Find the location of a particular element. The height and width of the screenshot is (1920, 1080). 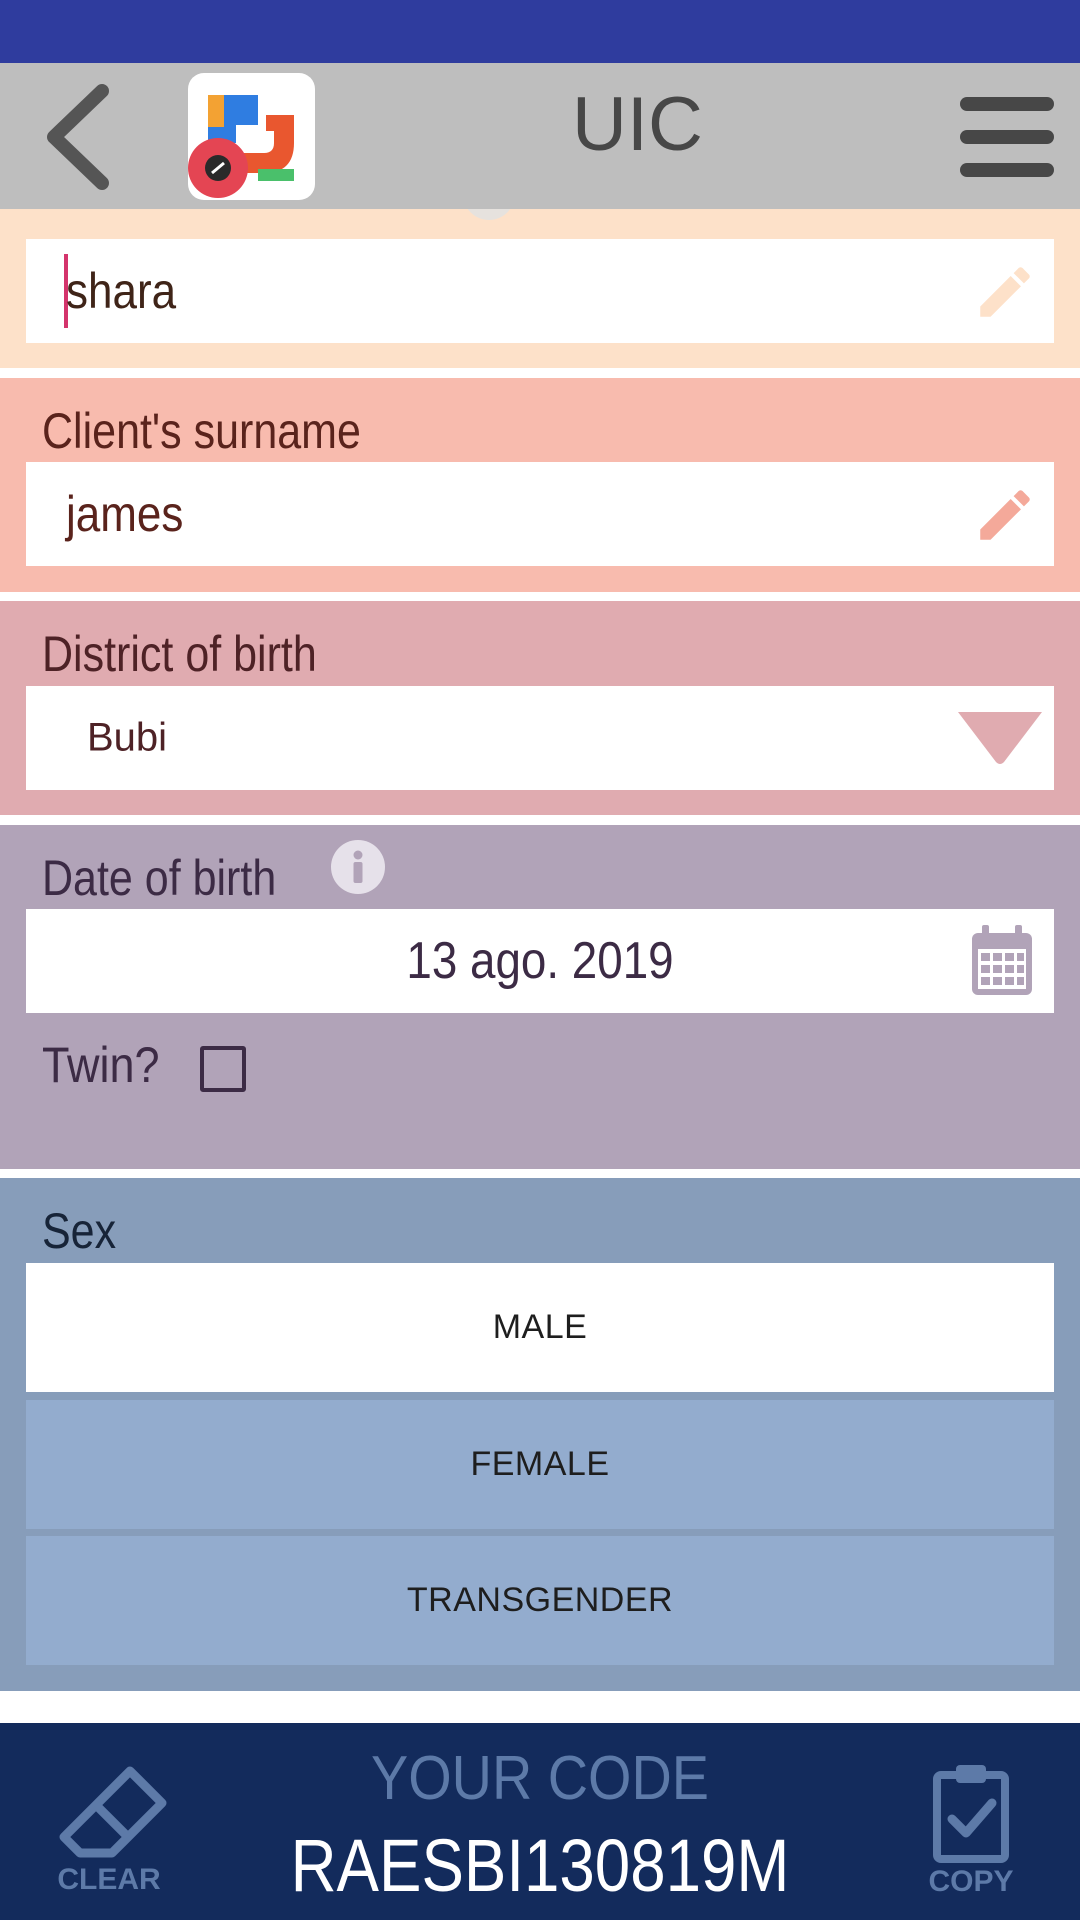

copy-label: COPY is located at coordinates (971, 1881).